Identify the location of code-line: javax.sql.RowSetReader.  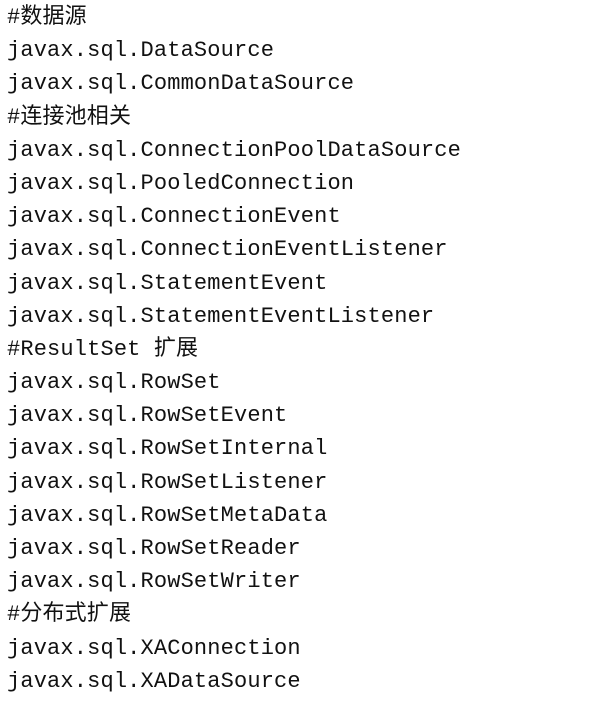
(154, 548).